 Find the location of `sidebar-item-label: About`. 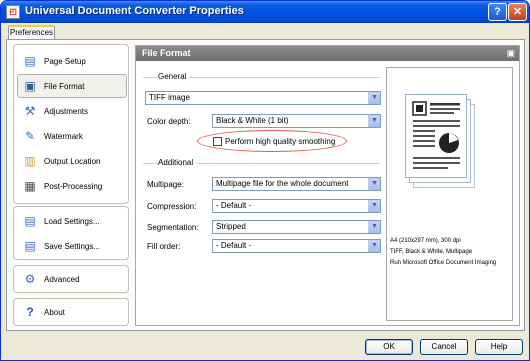

sidebar-item-label: About is located at coordinates (54, 312).